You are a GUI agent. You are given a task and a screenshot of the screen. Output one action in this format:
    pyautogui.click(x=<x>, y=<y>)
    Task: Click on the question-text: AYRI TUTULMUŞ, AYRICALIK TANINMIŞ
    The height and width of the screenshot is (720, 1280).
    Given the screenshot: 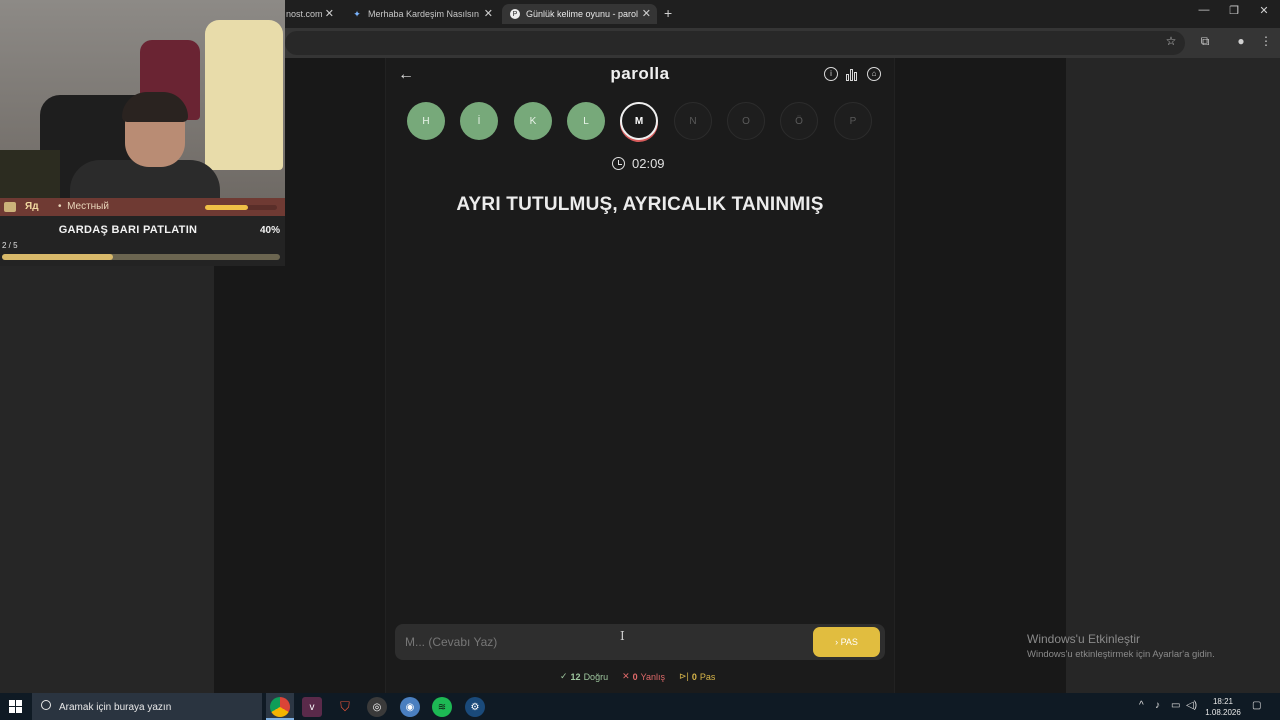 What is the action you would take?
    pyautogui.click(x=640, y=204)
    